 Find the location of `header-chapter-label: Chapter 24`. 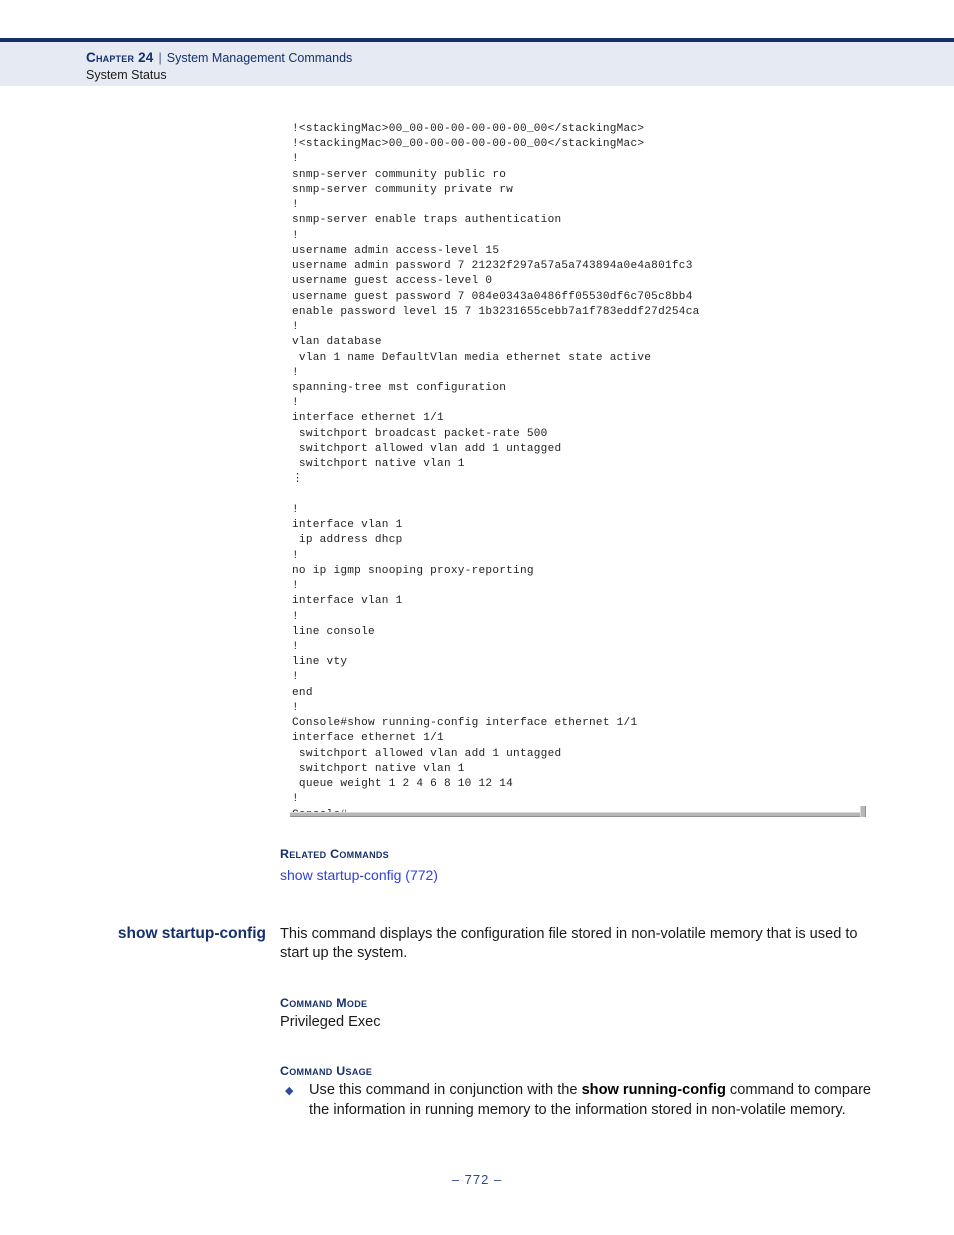

header-chapter-label: Chapter 24 is located at coordinates (120, 57).